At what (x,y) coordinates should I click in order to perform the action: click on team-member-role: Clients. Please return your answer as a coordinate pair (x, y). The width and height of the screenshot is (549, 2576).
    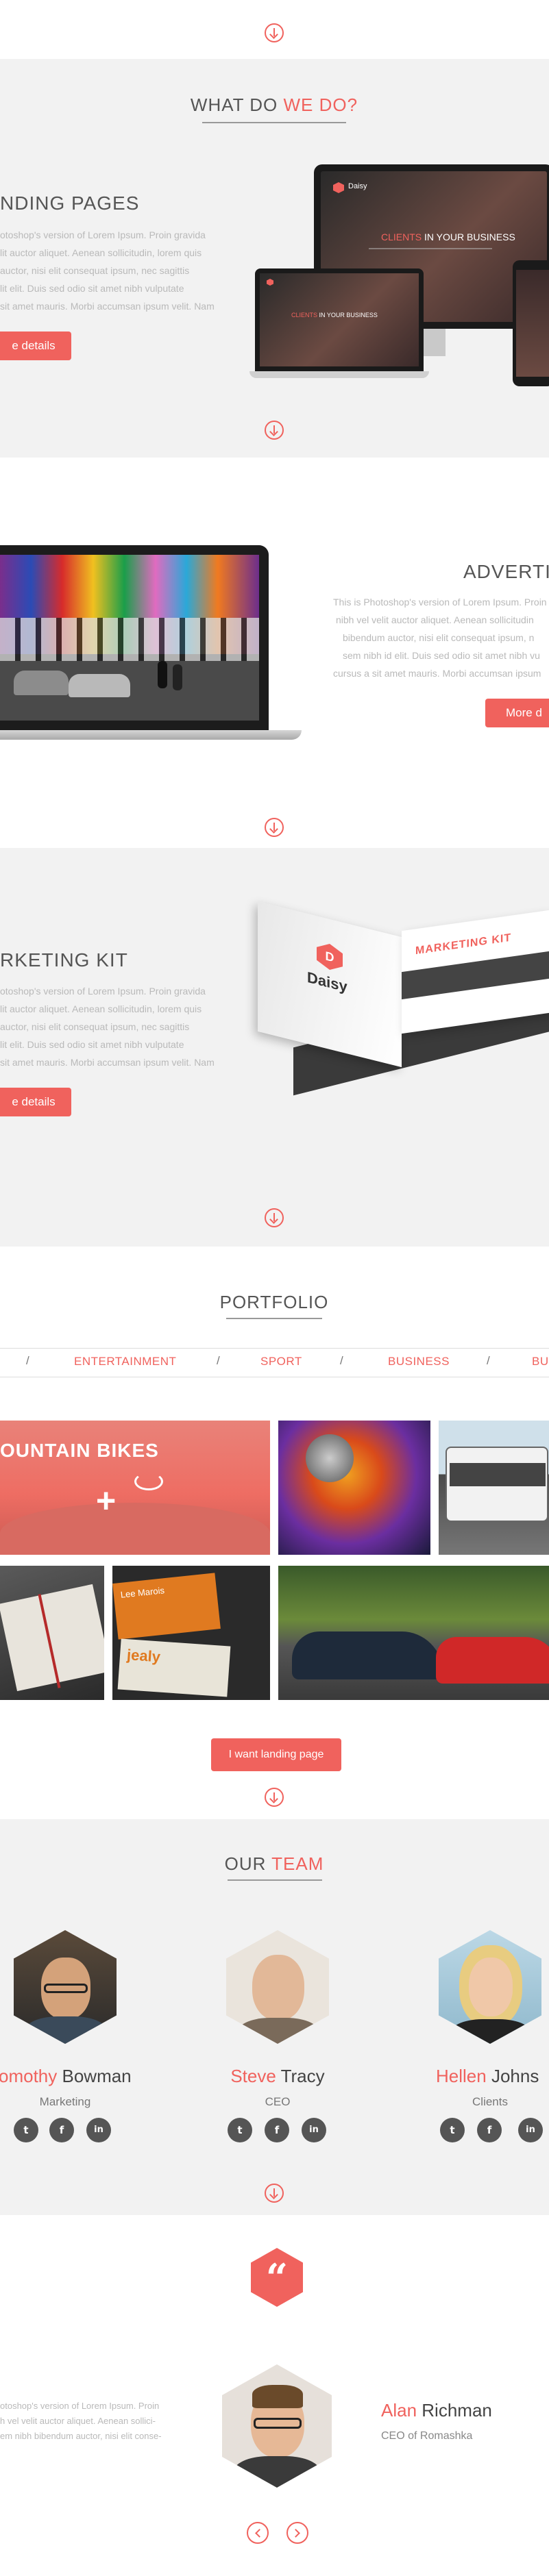
    Looking at the image, I should click on (490, 2101).